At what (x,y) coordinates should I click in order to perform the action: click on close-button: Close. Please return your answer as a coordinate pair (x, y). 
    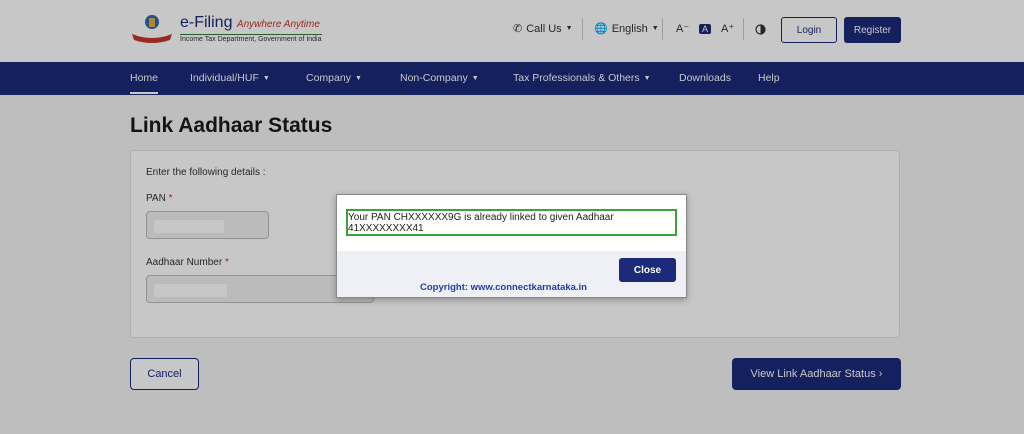
    Looking at the image, I should click on (647, 270).